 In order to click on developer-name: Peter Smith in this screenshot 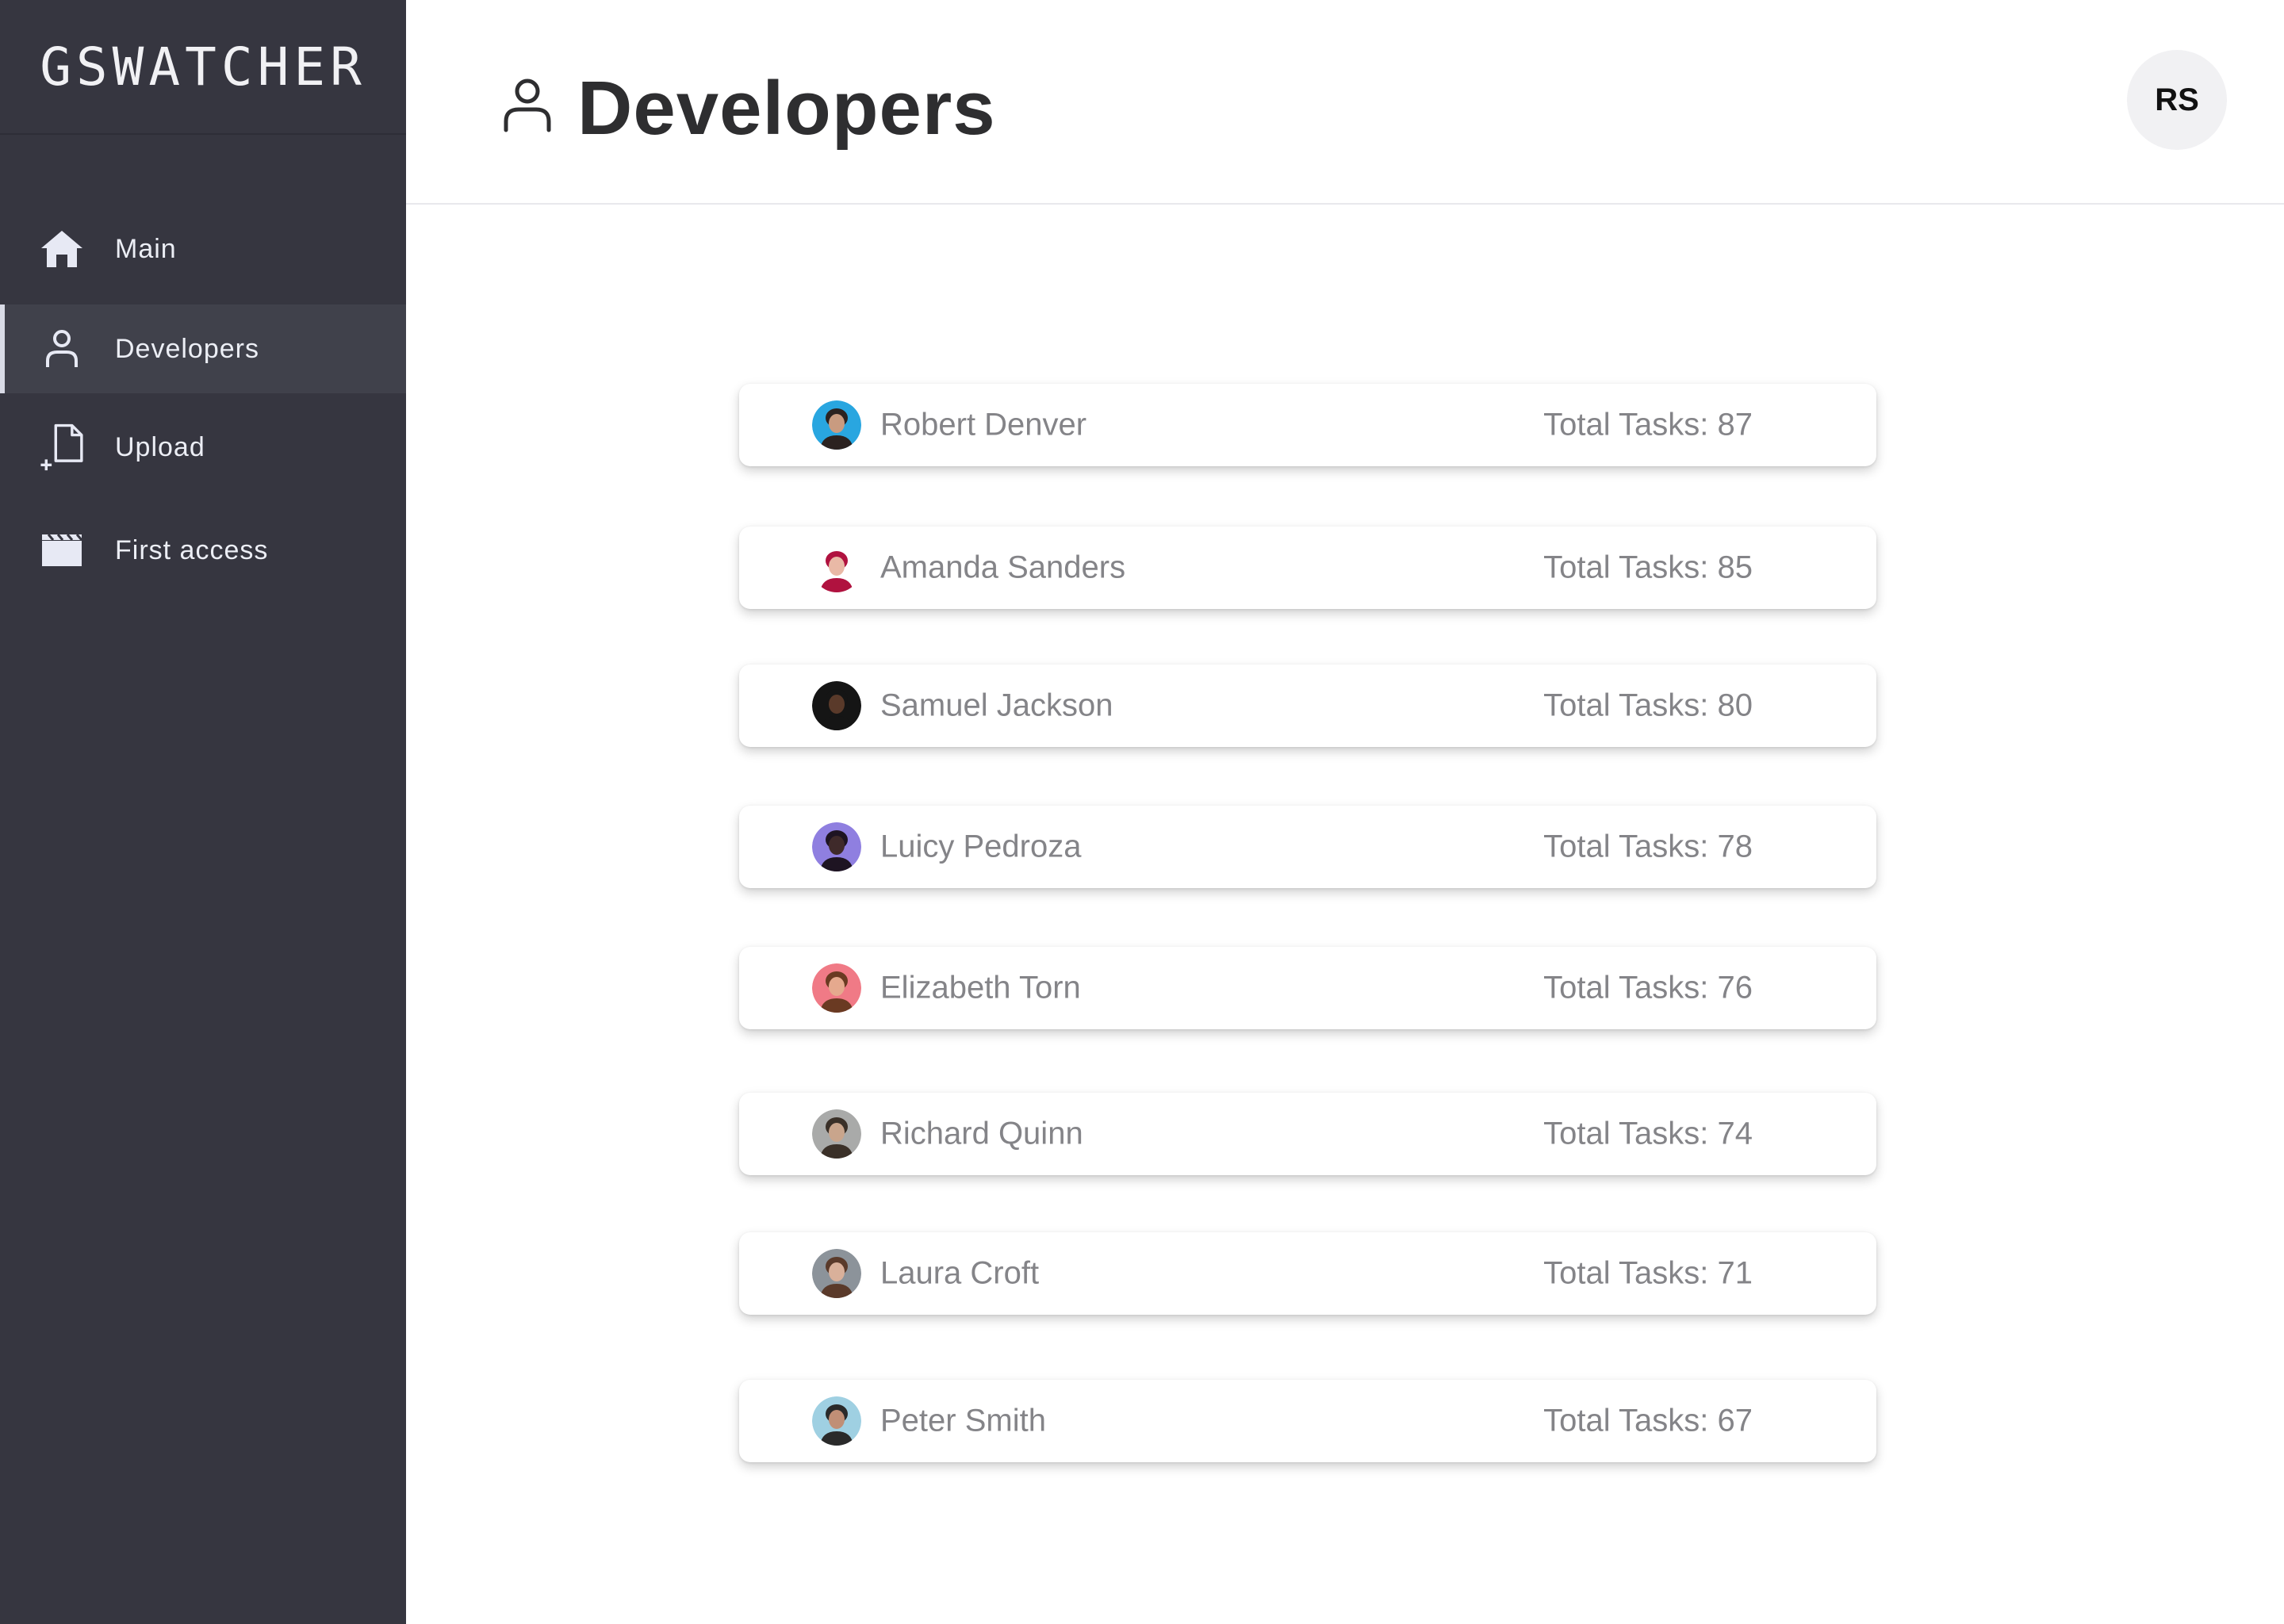, I will do `click(963, 1420)`.